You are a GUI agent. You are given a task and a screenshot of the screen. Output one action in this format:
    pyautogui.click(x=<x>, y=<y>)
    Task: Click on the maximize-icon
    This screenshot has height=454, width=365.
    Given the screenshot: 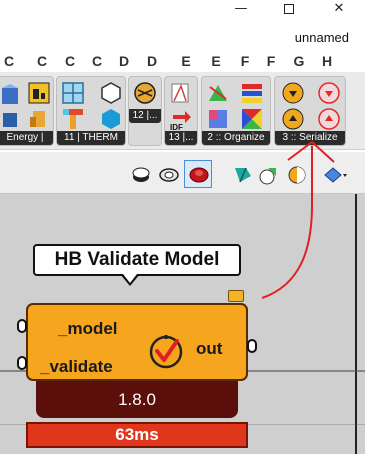 What is the action you would take?
    pyautogui.click(x=289, y=9)
    